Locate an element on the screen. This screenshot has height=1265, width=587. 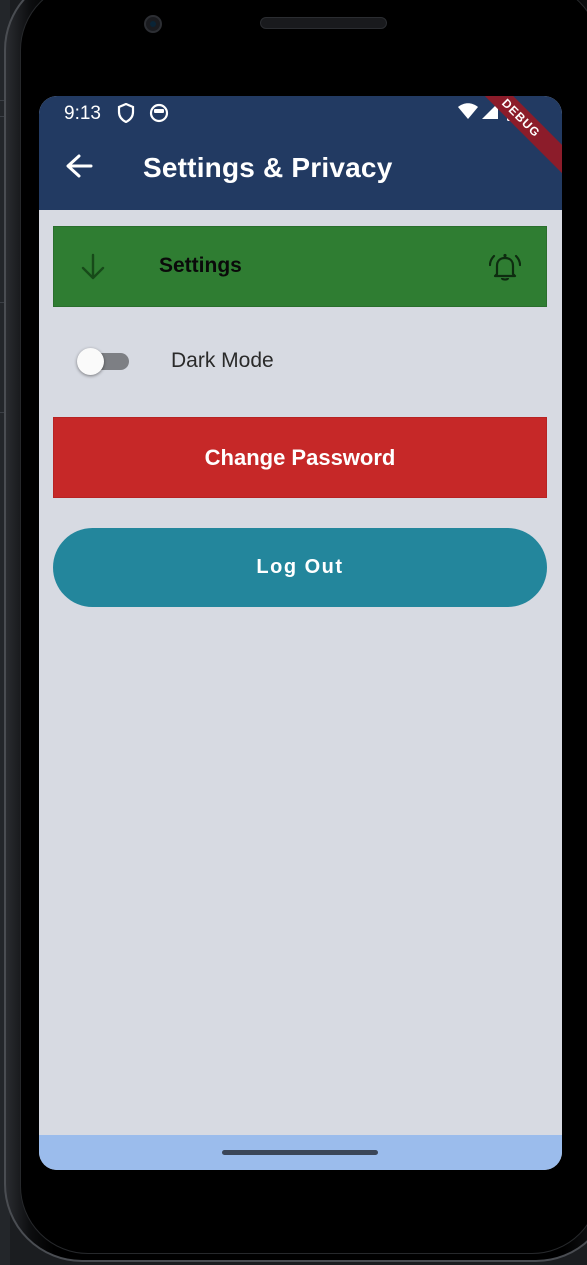
front-camera is located at coordinates (153, 24).